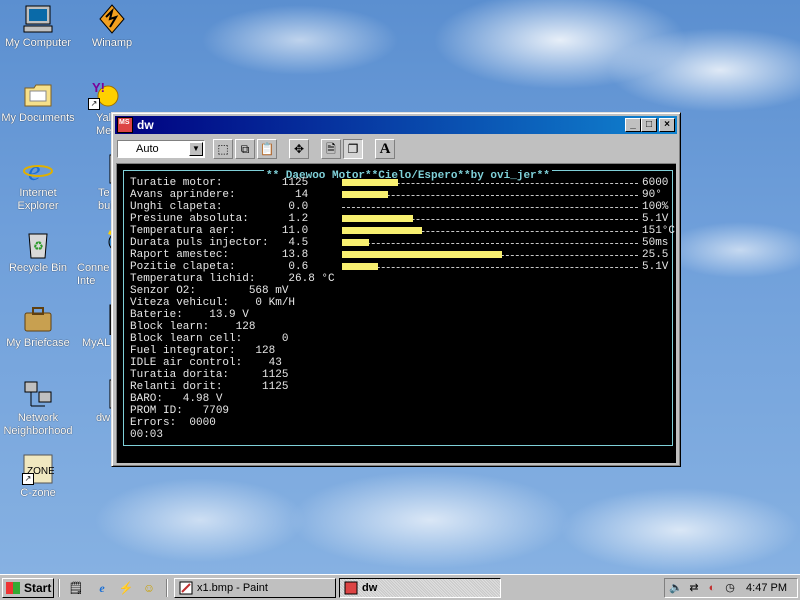 Image resolution: width=800 pixels, height=601 pixels. I want to click on messenger-icon: ☺, so click(149, 588).